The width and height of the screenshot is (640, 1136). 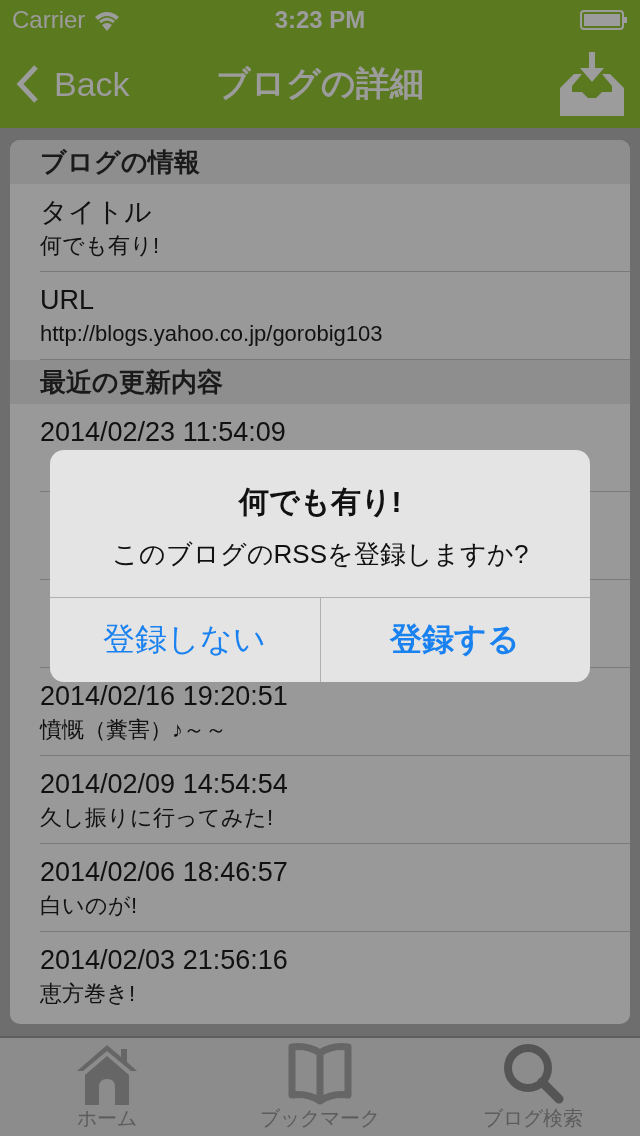 I want to click on row-title: 2014/02/23 11:54:09, so click(x=163, y=432).